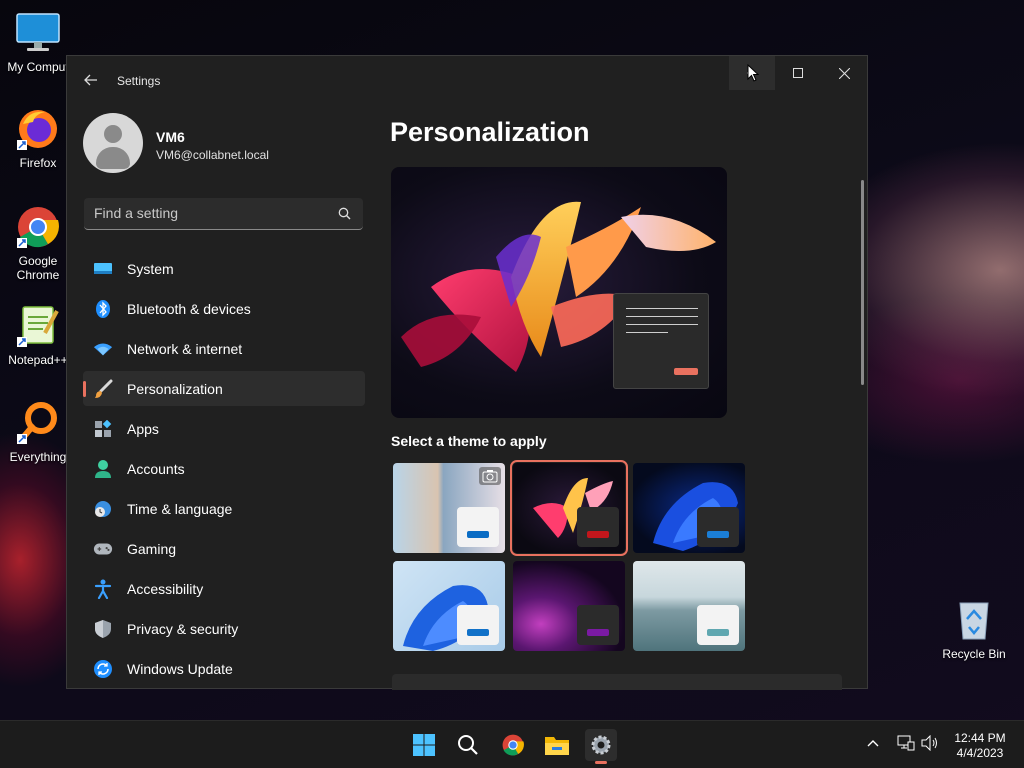  Describe the element at coordinates (38, 360) in the screenshot. I see `desktop-icon-label: Notepad++` at that location.